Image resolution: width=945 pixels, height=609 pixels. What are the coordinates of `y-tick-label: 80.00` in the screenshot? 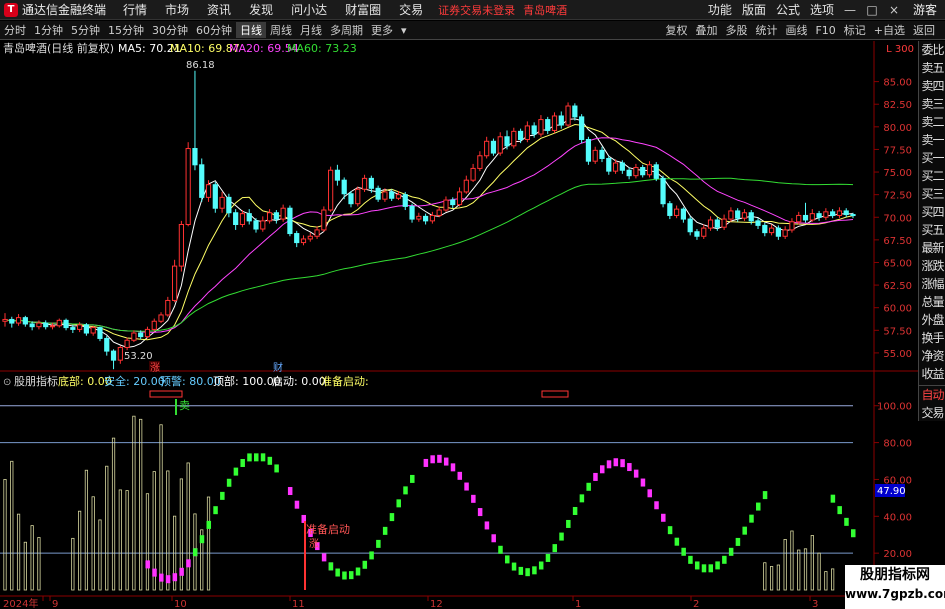 It's located at (897, 128).